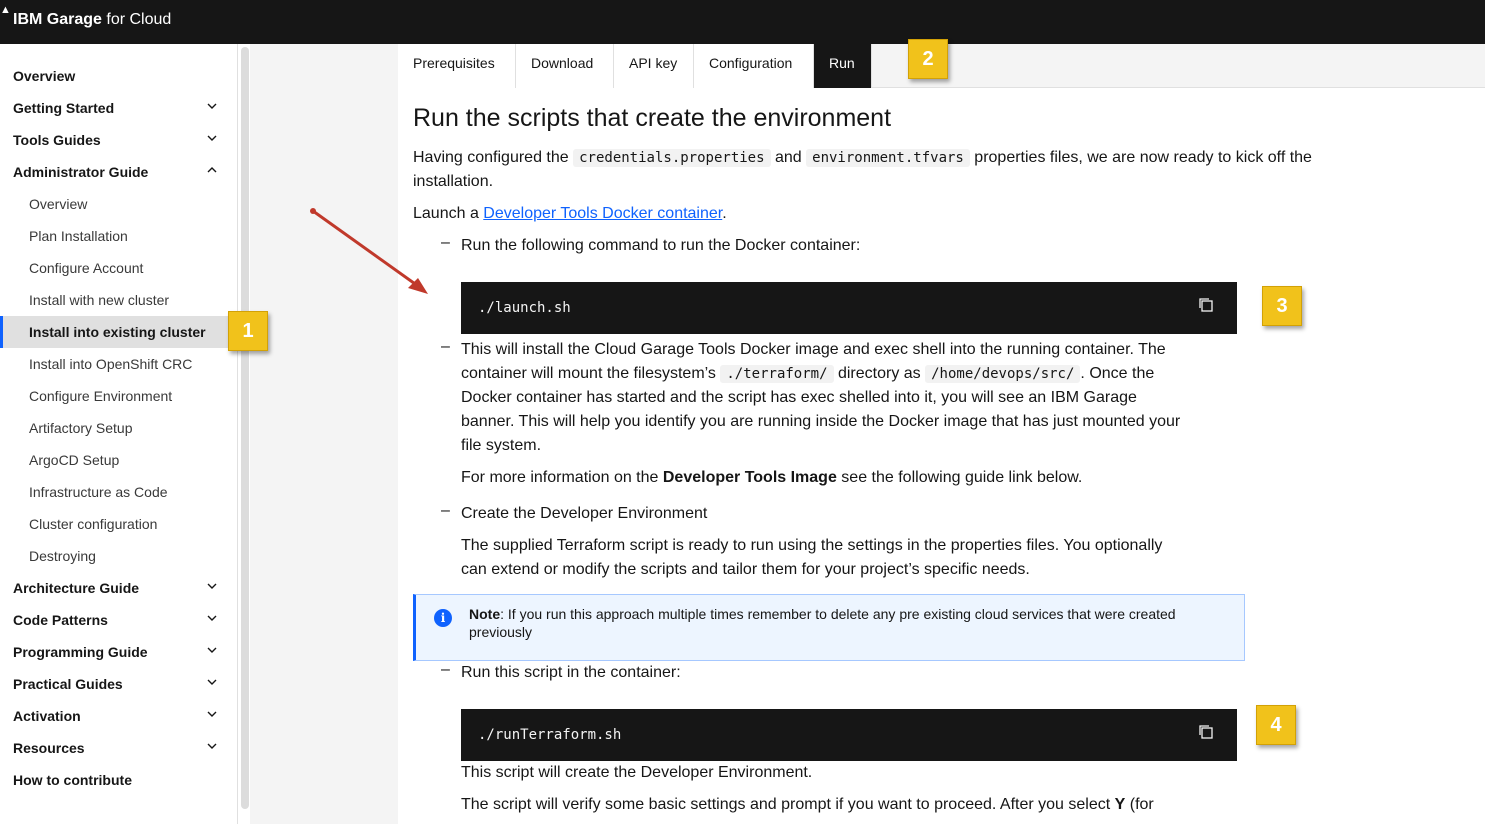  I want to click on sidebar-item: Install with new cluster, so click(119, 300).